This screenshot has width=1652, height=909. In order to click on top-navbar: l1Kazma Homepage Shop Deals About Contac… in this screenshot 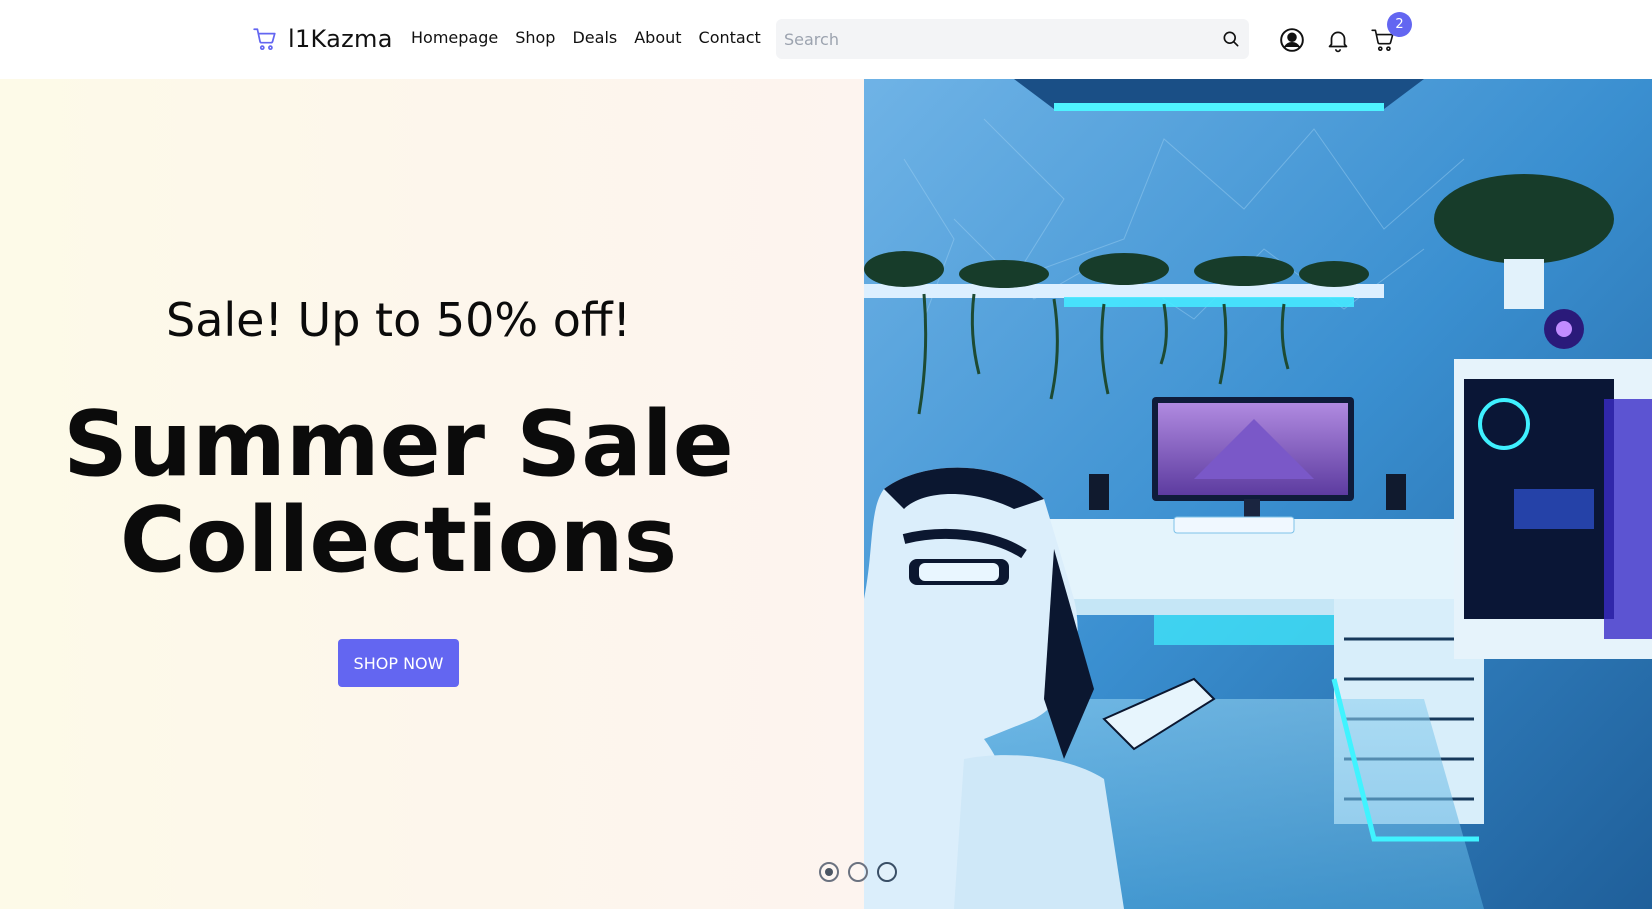, I will do `click(826, 39)`.